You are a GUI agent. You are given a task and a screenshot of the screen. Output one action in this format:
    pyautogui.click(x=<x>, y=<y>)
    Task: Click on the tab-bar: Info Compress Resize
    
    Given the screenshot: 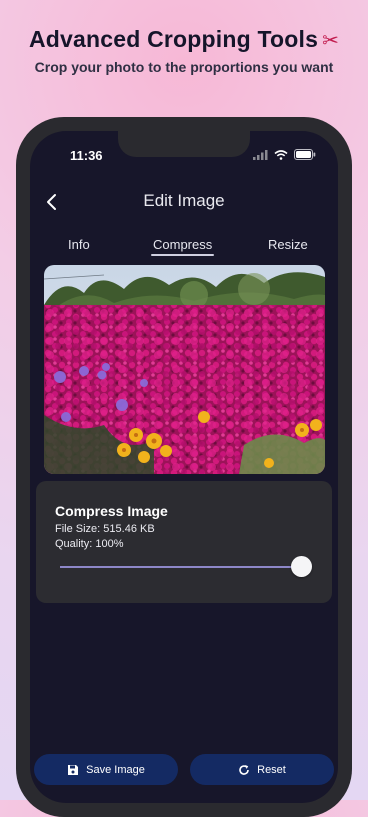 What is the action you would take?
    pyautogui.click(x=184, y=250)
    